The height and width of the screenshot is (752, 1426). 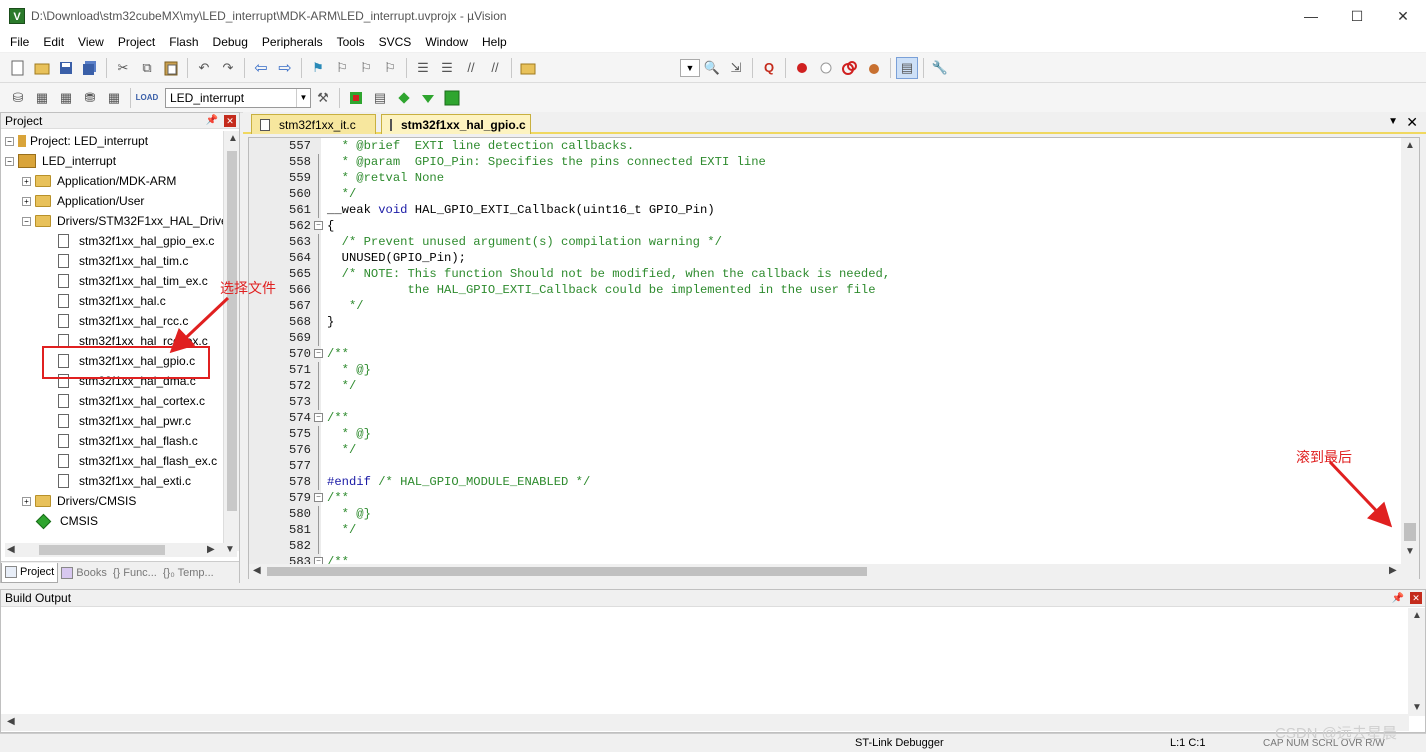 I want to click on window-layout-icon: ▤, so click(x=907, y=67).